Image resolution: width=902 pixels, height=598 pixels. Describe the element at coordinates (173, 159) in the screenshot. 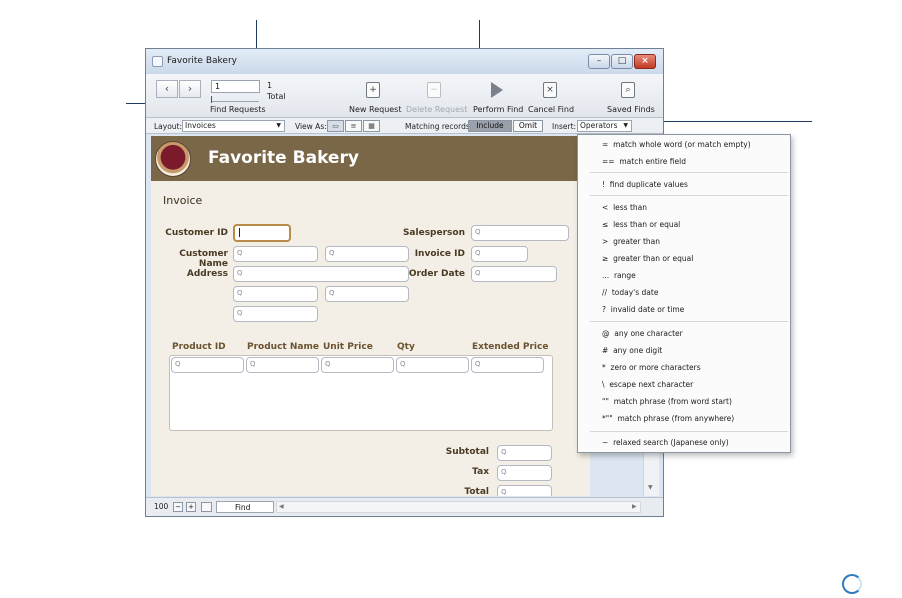

I see `bakery-logo` at that location.